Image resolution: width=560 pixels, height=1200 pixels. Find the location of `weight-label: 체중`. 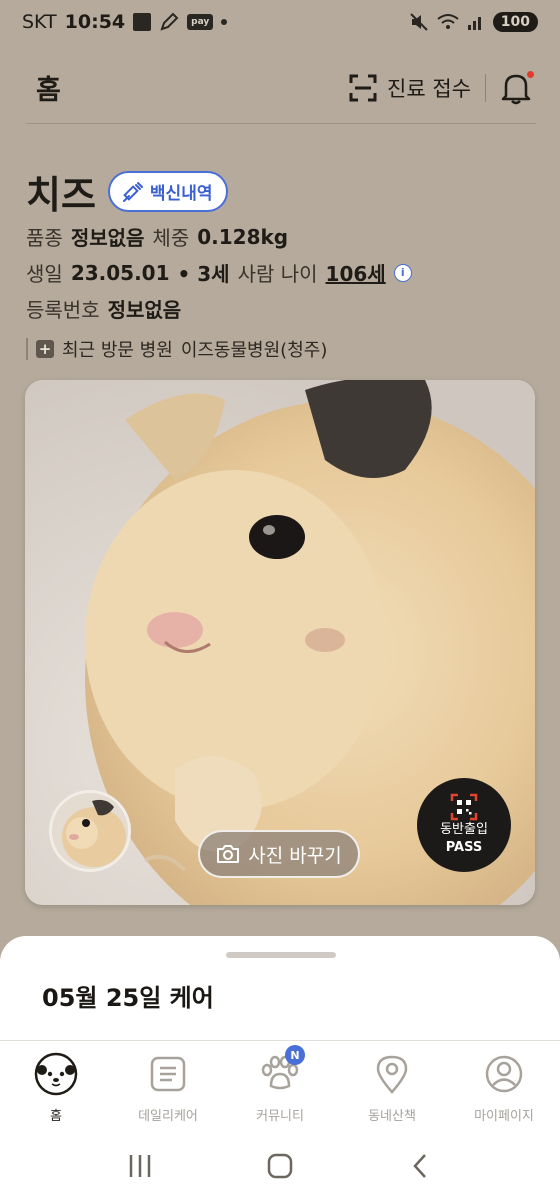

weight-label: 체중 is located at coordinates (171, 238).